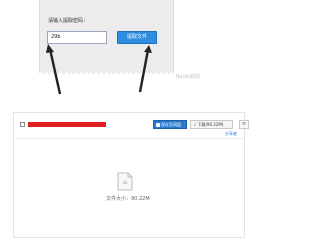 This screenshot has width=320, height=251. I want to click on extract-code-input: 29b, so click(77, 37).